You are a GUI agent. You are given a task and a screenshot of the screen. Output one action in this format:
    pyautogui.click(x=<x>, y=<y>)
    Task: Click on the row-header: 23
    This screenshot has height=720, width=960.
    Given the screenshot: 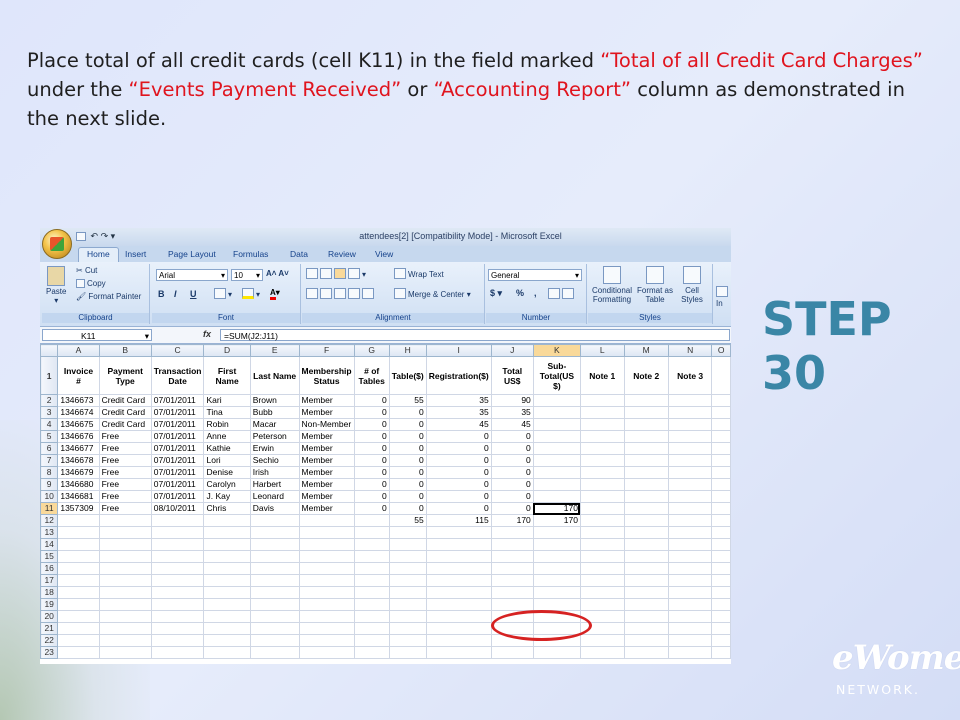 What is the action you would take?
    pyautogui.click(x=49, y=652)
    